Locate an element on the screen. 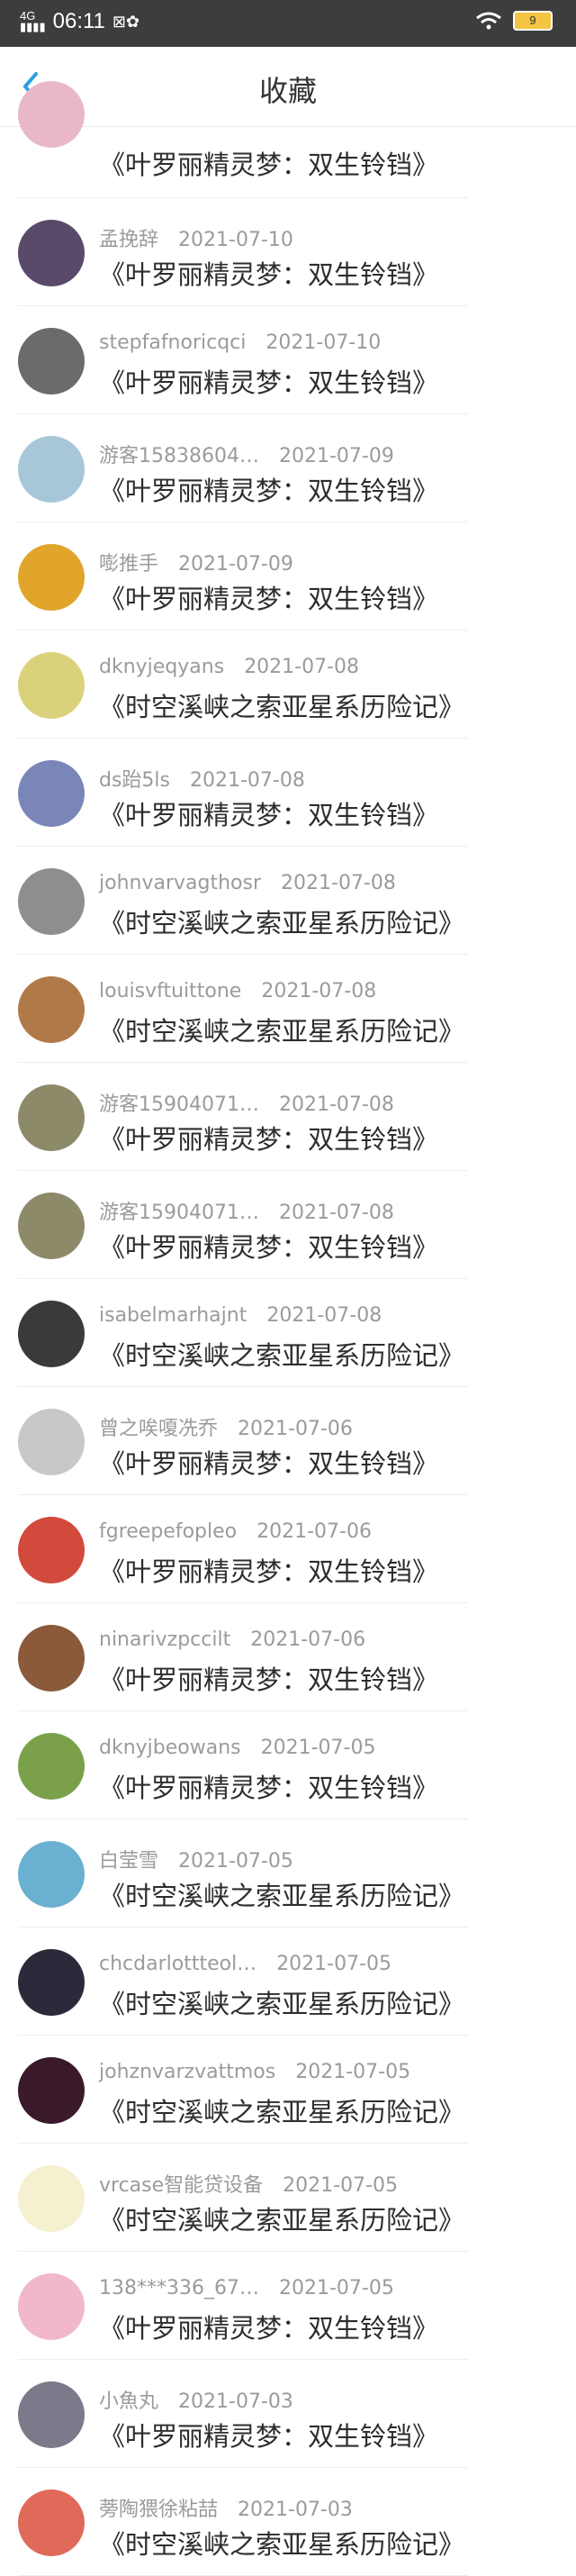  item-meta: johnvarvagthosr 2021-07-08 is located at coordinates (247, 883).